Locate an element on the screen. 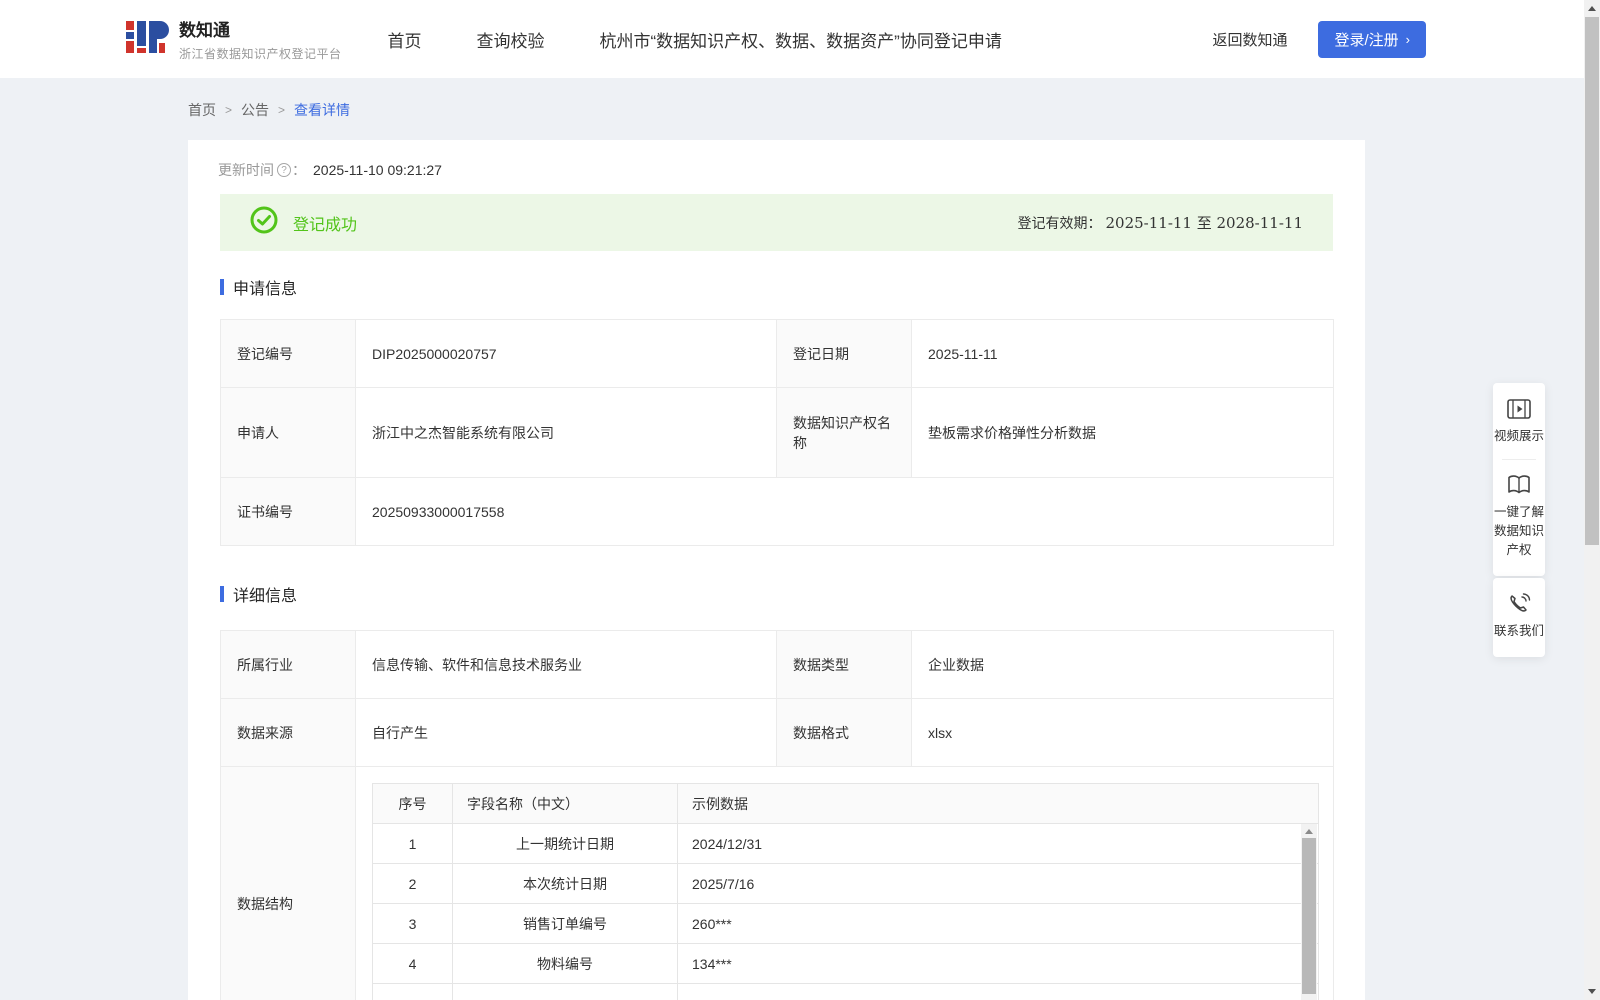  structure-row is located at coordinates (845, 991).